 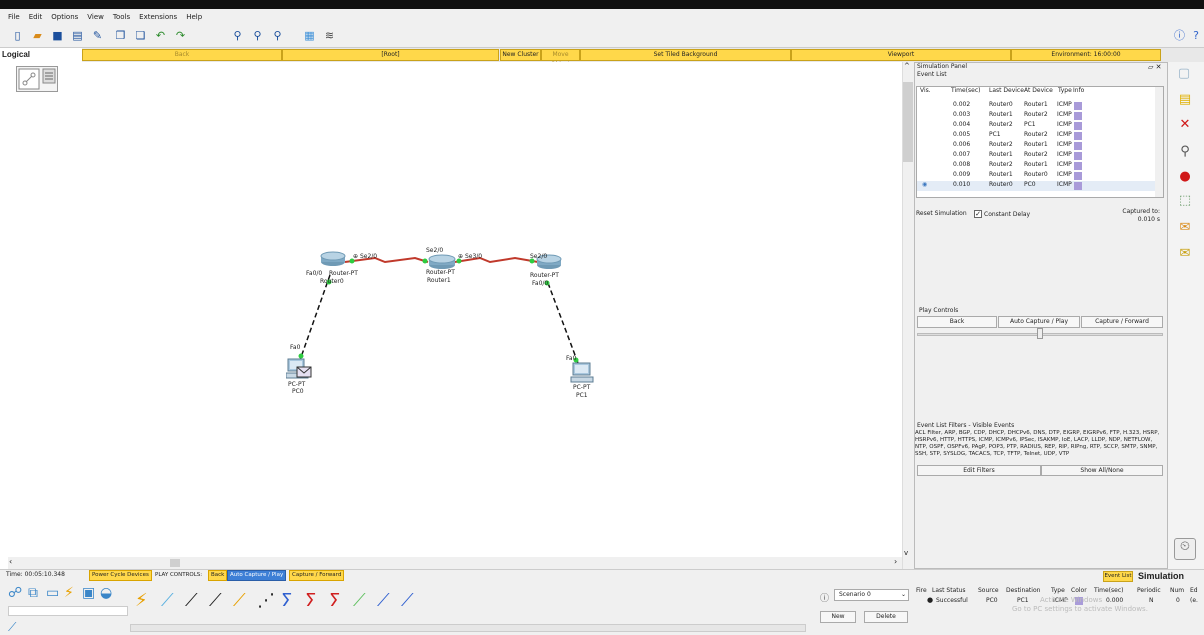 I want to click on router-category-icon: ☍, so click(x=15, y=593).